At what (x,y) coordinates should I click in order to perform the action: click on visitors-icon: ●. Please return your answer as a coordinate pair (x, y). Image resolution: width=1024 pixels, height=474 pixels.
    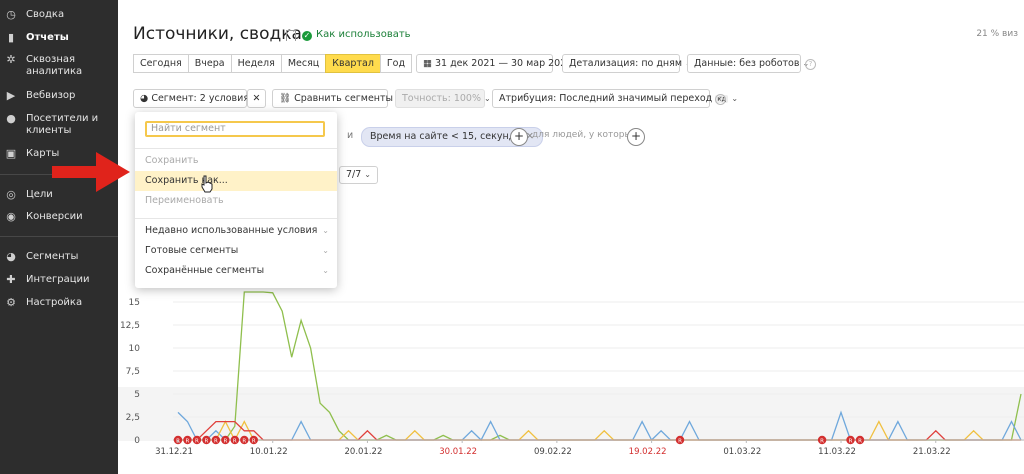
    Looking at the image, I should click on (11, 118).